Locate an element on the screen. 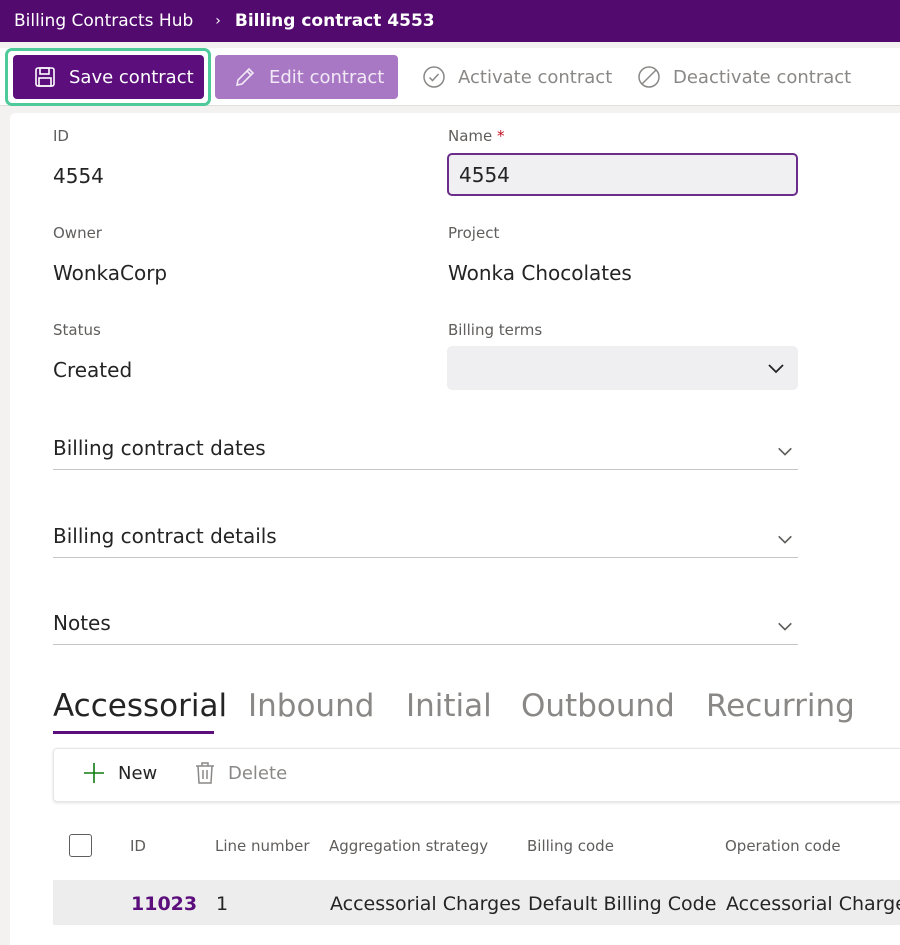 Image resolution: width=900 pixels, height=945 pixels. owner-label: Owner is located at coordinates (77, 233).